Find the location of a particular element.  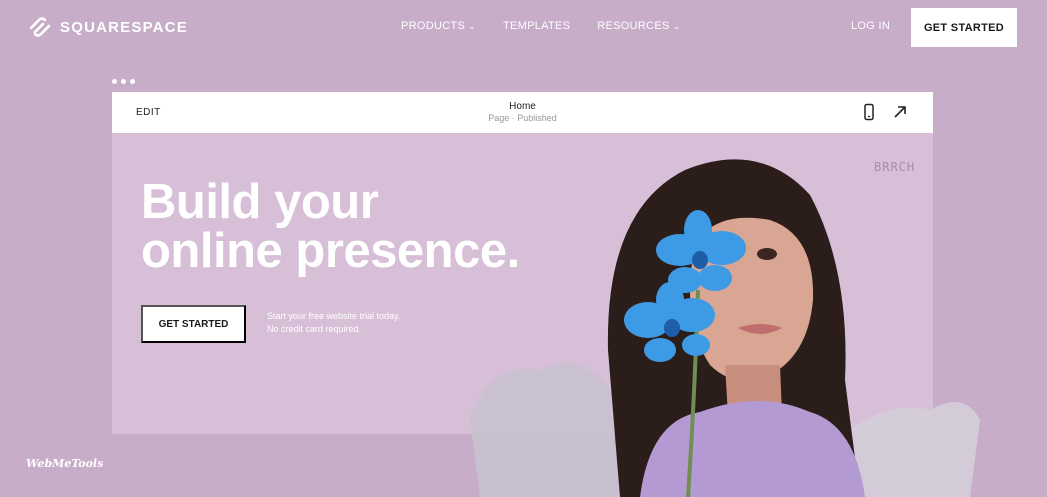

nav-item-templates-label: TEMPLATES is located at coordinates (536, 26).